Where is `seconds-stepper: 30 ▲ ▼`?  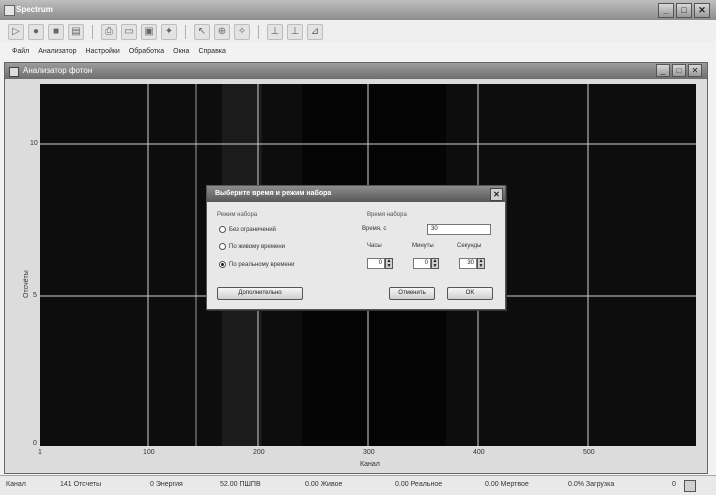
seconds-stepper: 30 ▲ ▼ is located at coordinates (472, 263).